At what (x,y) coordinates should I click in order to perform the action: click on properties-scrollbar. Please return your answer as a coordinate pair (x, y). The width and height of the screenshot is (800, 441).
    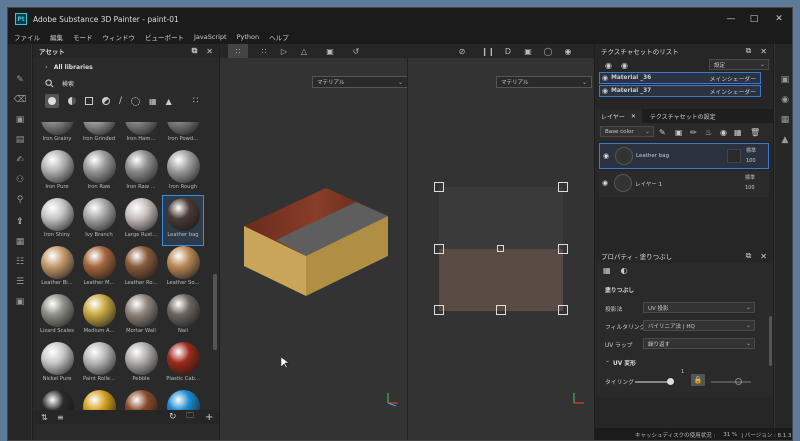
    Looking at the image, I should click on (770, 341).